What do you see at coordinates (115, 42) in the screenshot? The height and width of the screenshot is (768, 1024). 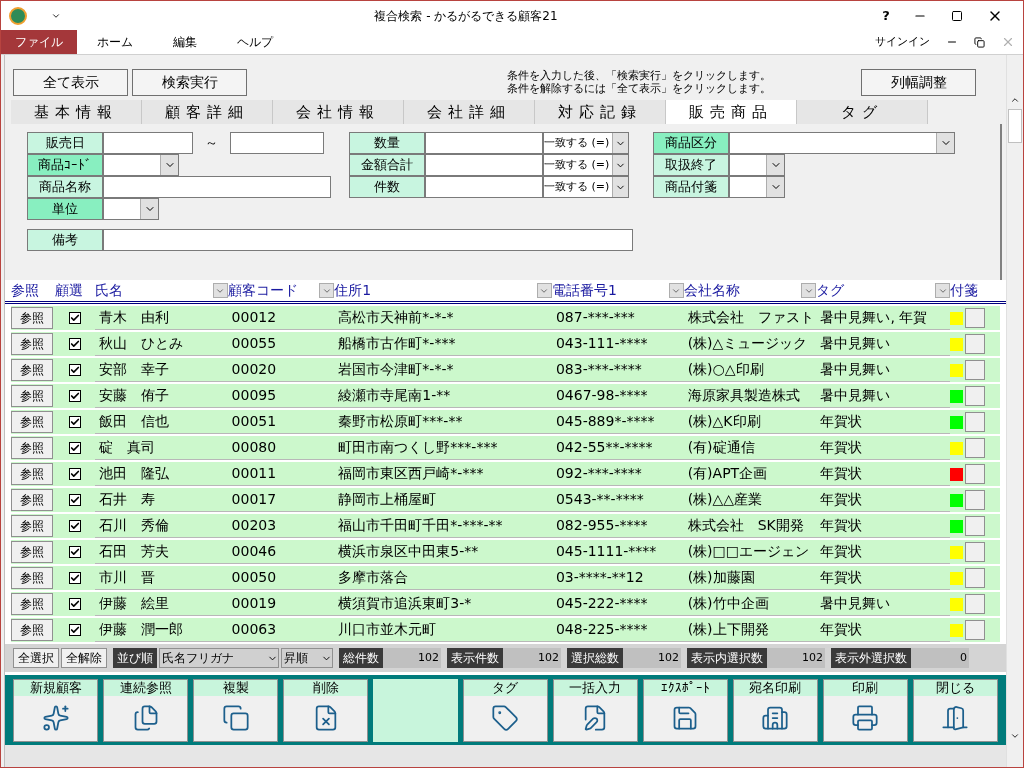 I see `menu-tab: ホーム` at bounding box center [115, 42].